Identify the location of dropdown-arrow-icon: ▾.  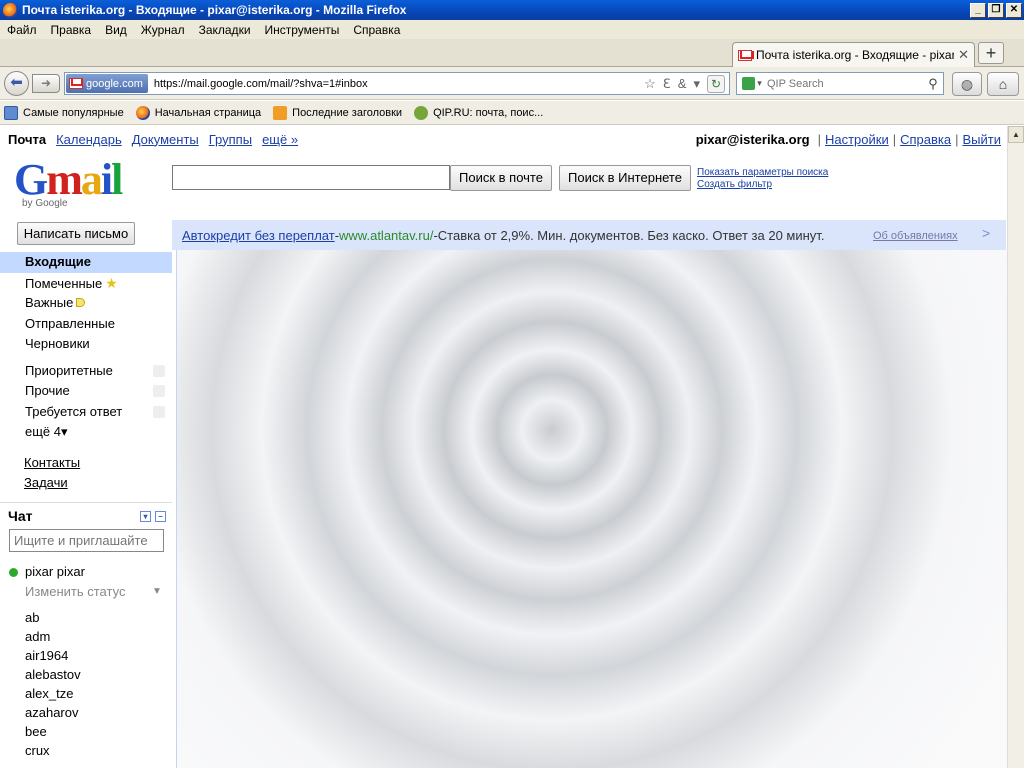
(696, 84).